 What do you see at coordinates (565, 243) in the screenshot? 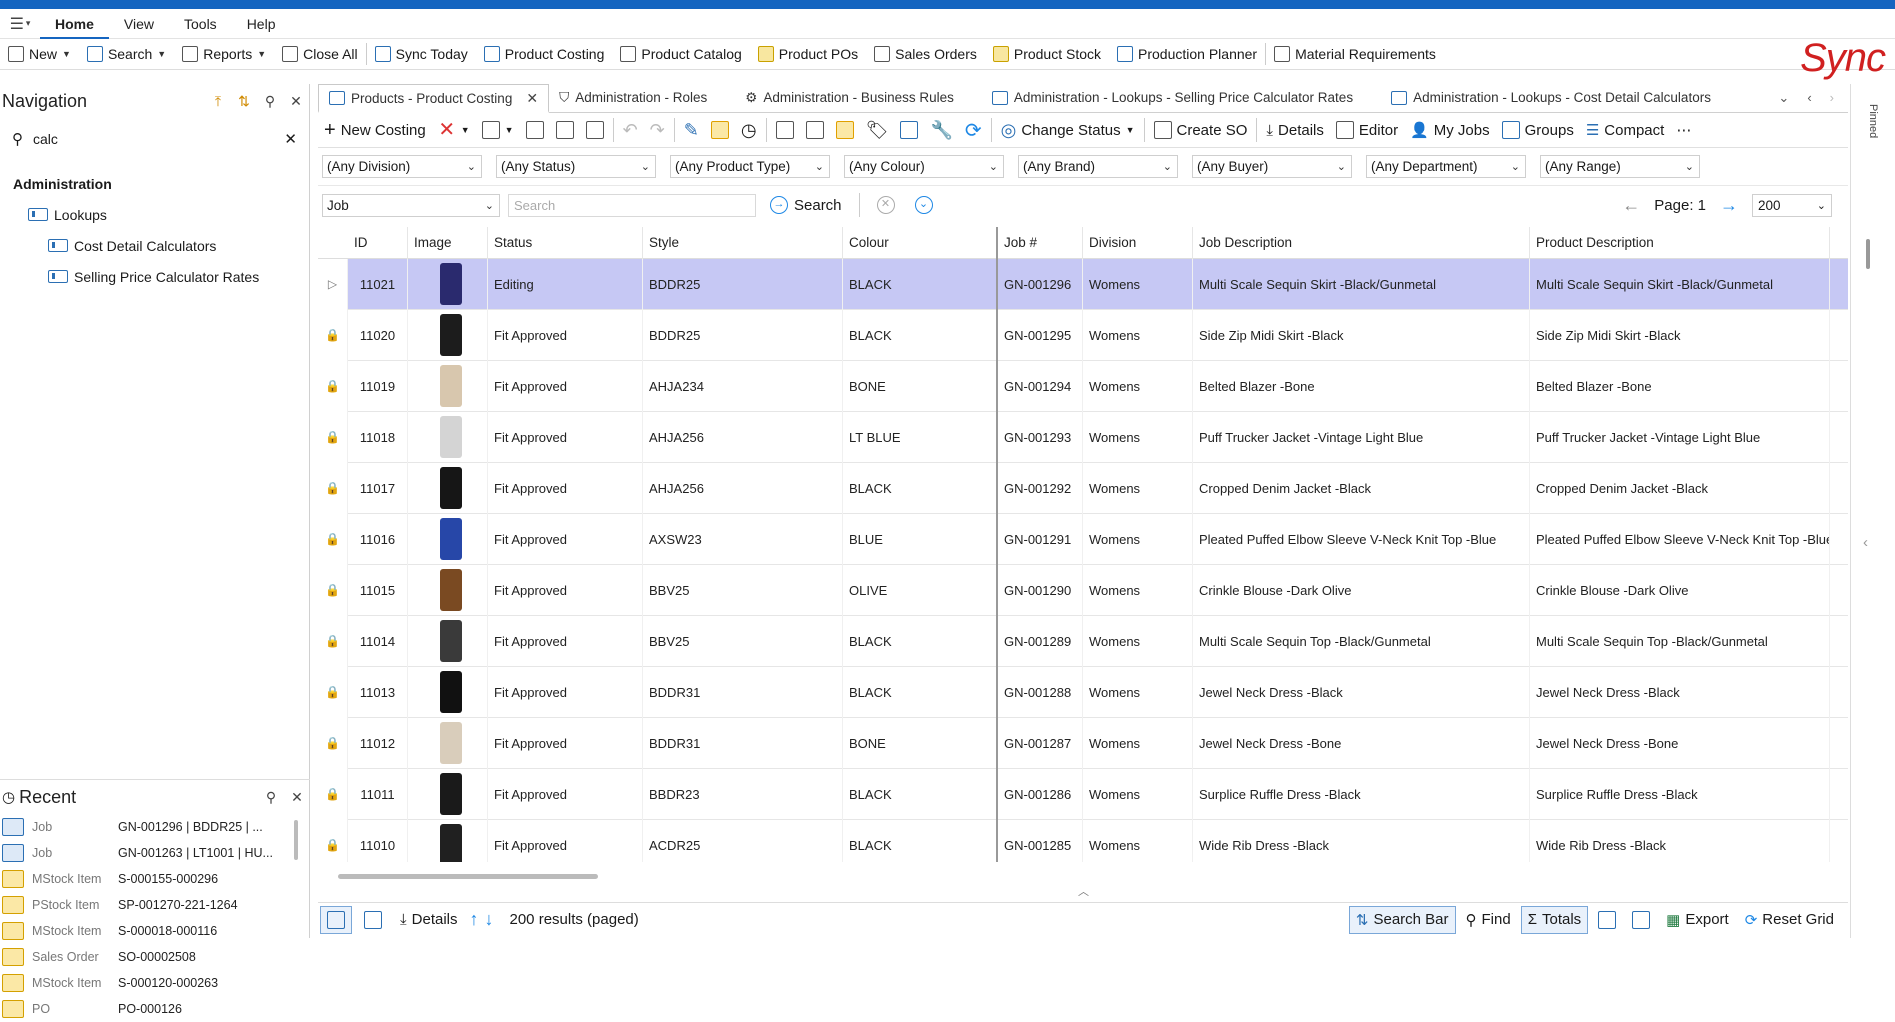
I see `column-header: Status` at bounding box center [565, 243].